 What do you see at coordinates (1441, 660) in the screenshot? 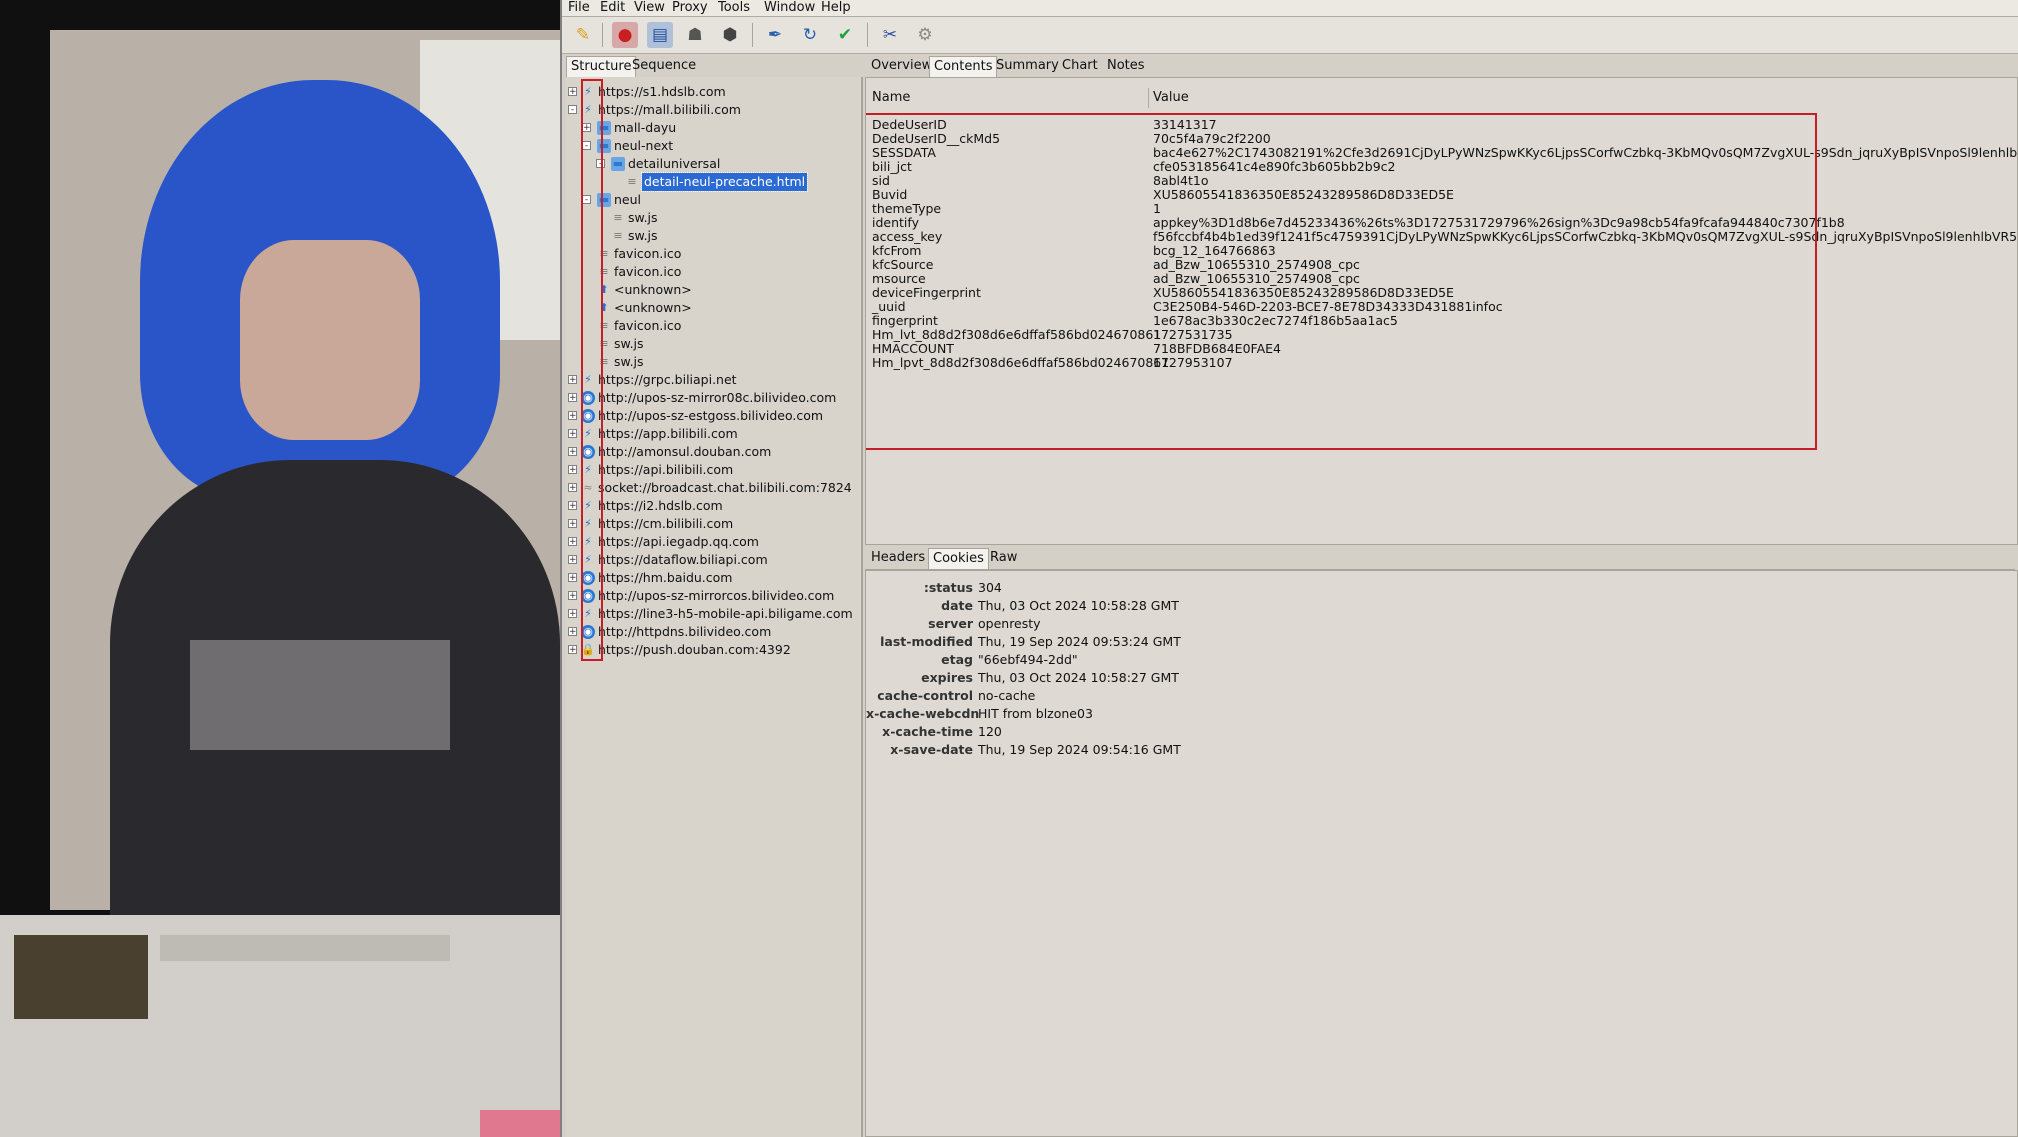
I see `header-row: etag "66ebf494-2dd"` at bounding box center [1441, 660].